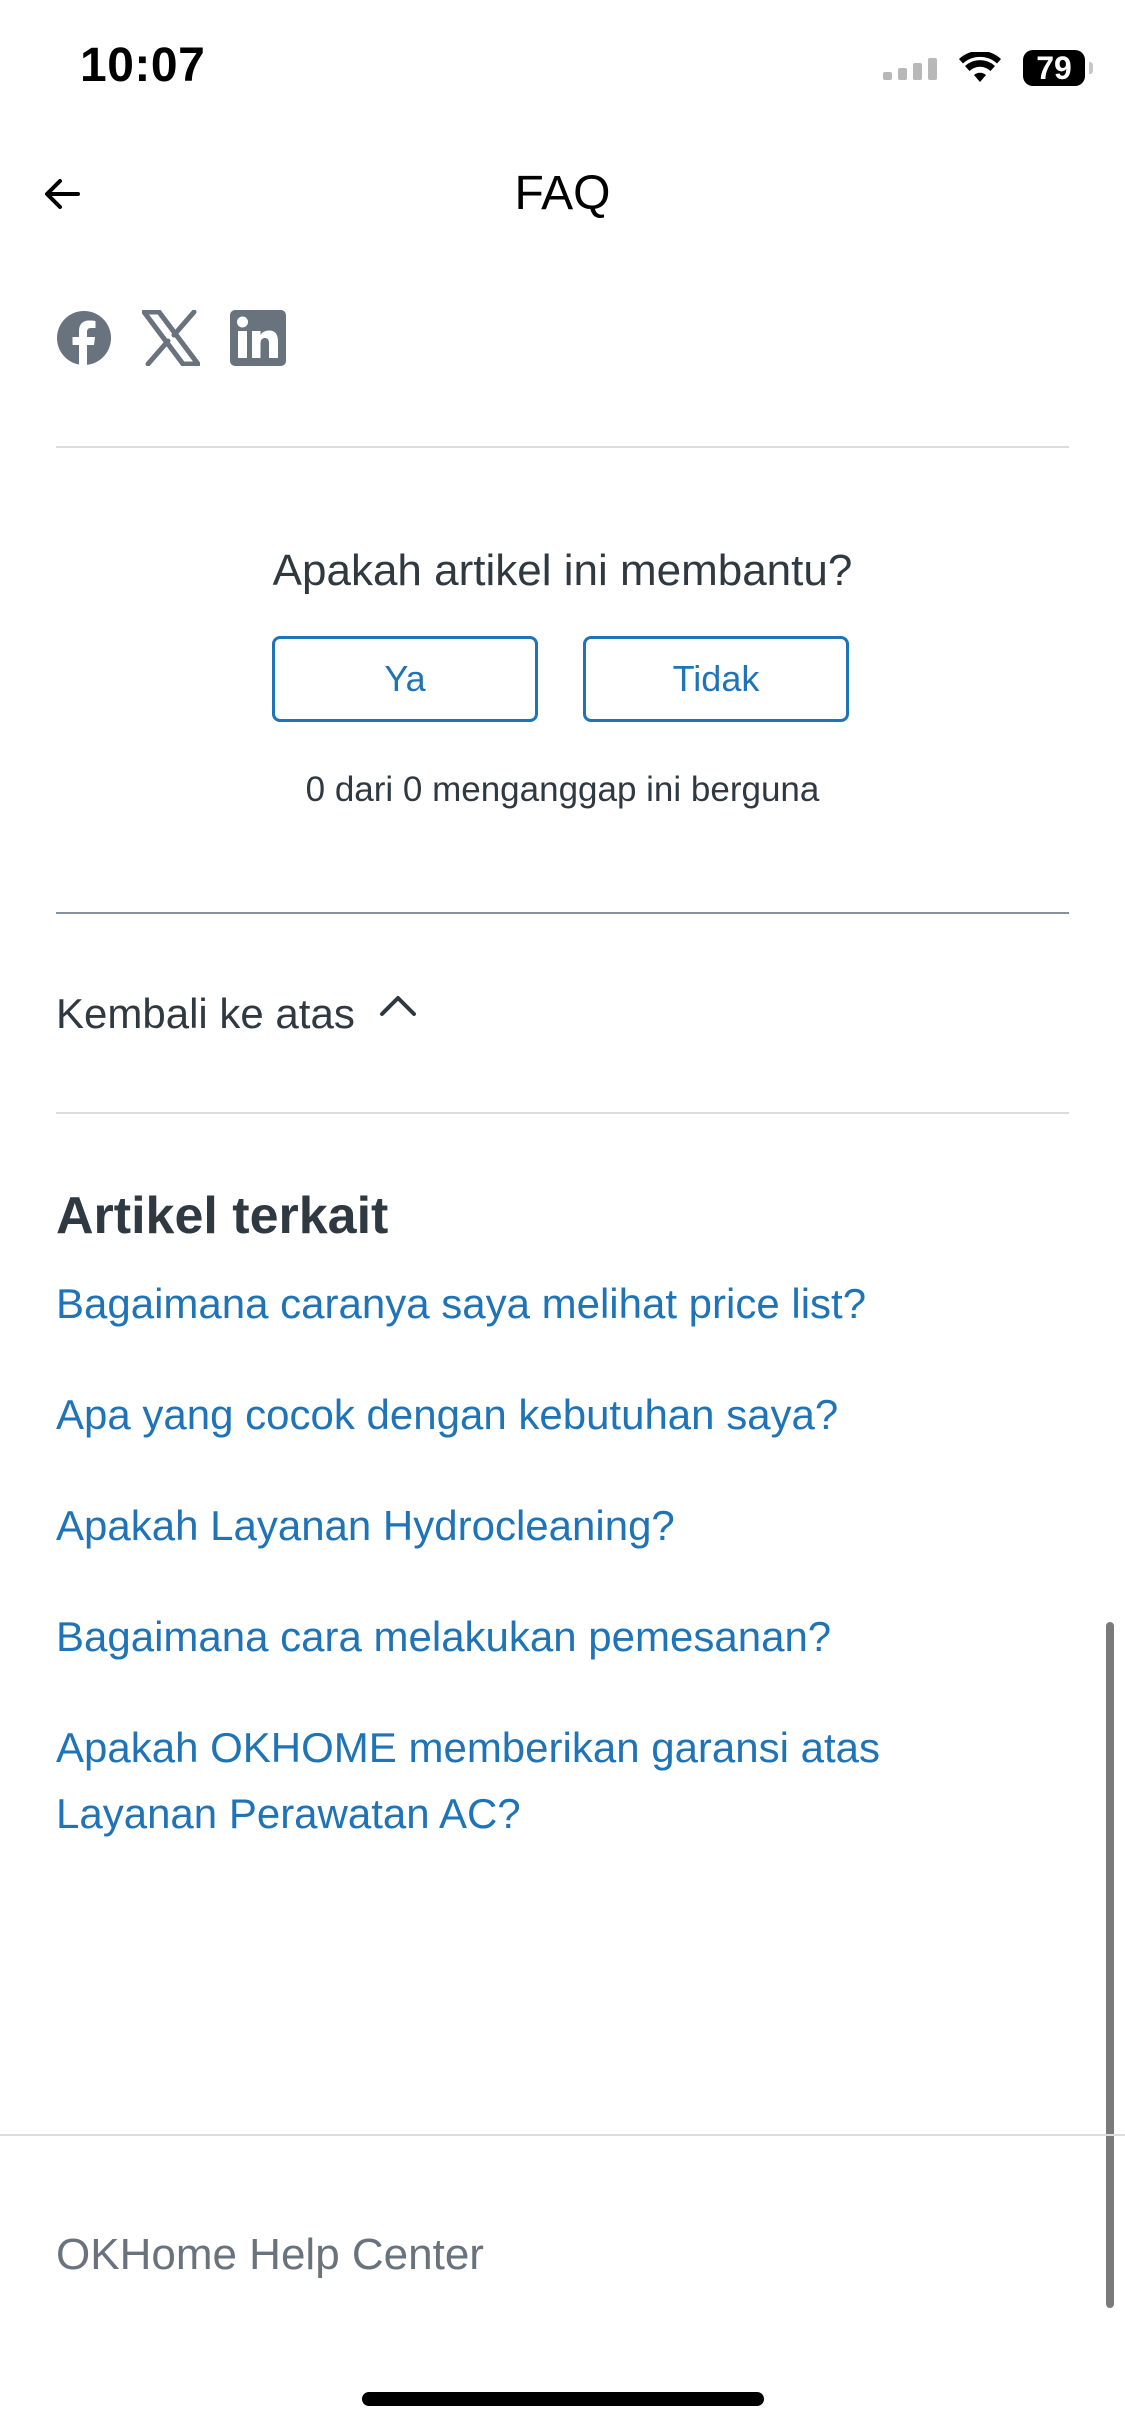 This screenshot has height=2436, width=1125. What do you see at coordinates (84, 338) in the screenshot?
I see `facebook-icon` at bounding box center [84, 338].